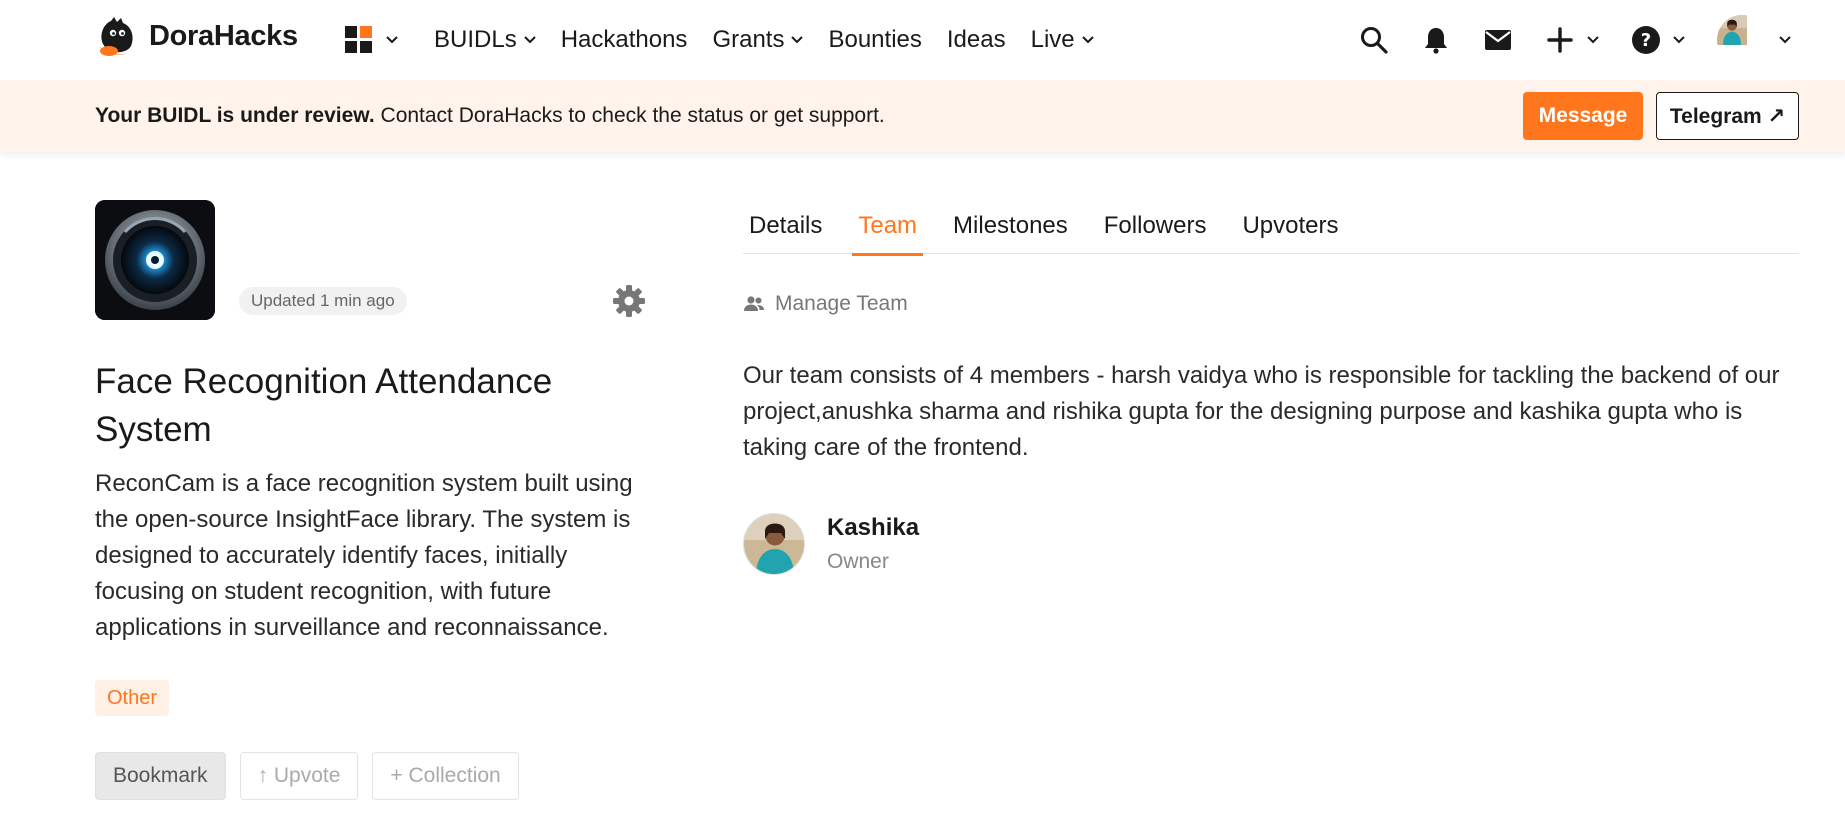 The width and height of the screenshot is (1845, 816). I want to click on tab-upvoters: Upvoters, so click(1290, 233).